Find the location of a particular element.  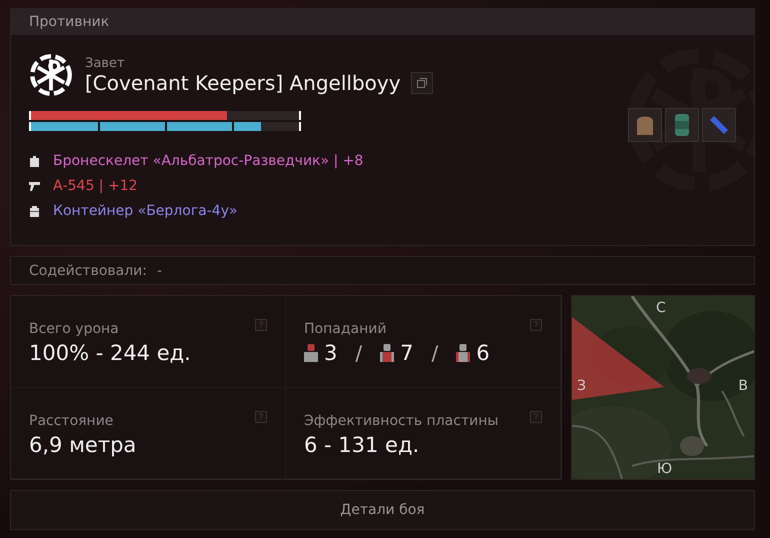

case-icon is located at coordinates (34, 211).